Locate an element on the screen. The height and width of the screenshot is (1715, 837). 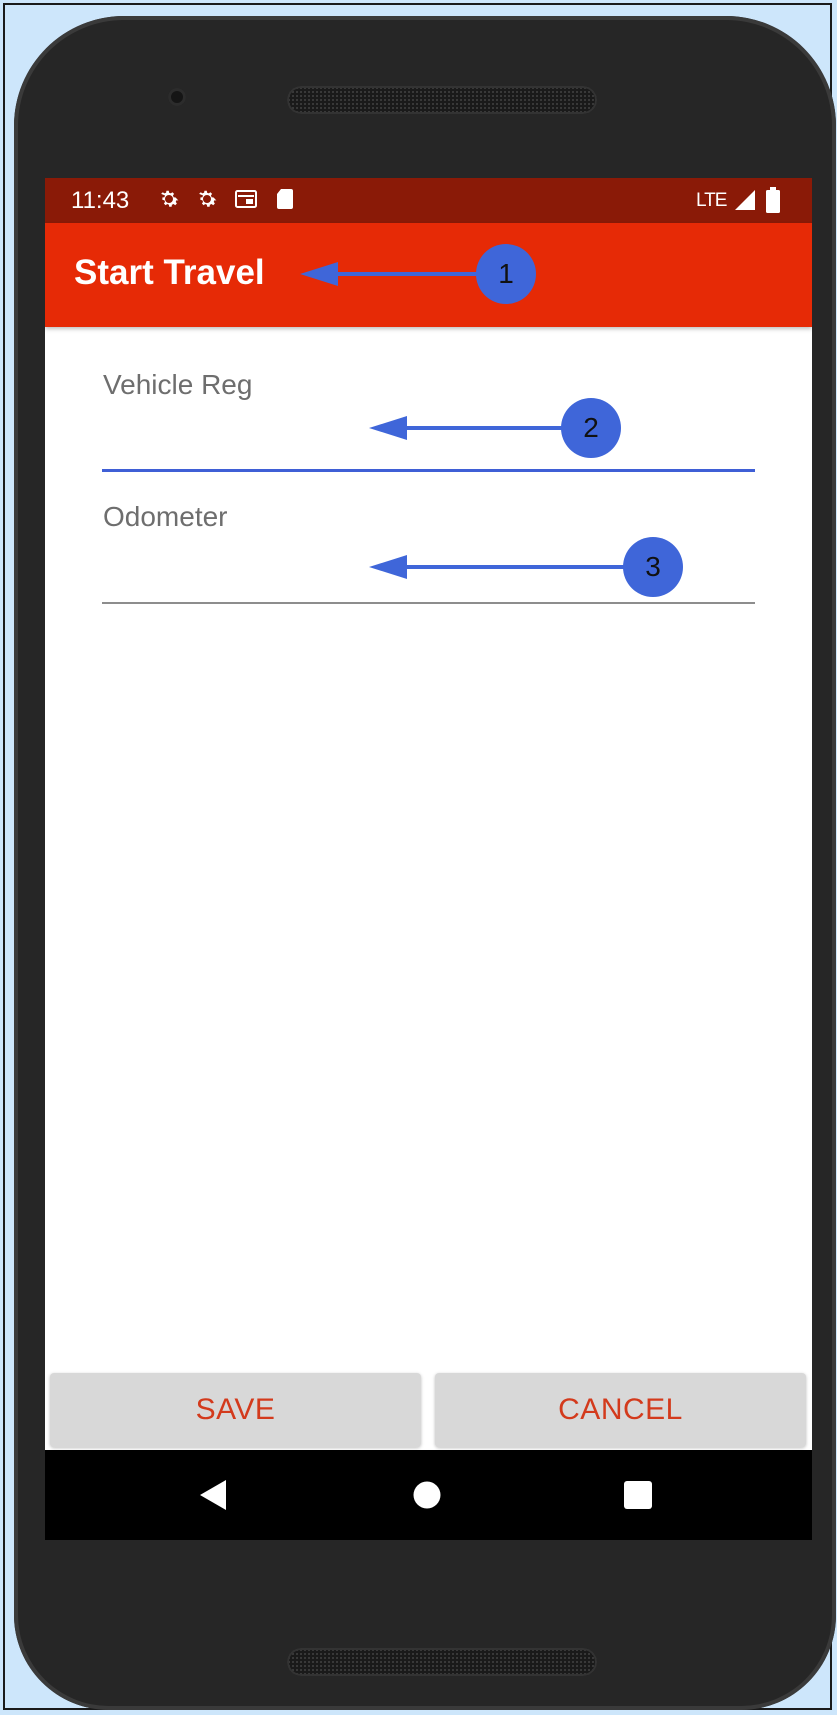
battery-icon is located at coordinates (773, 200).